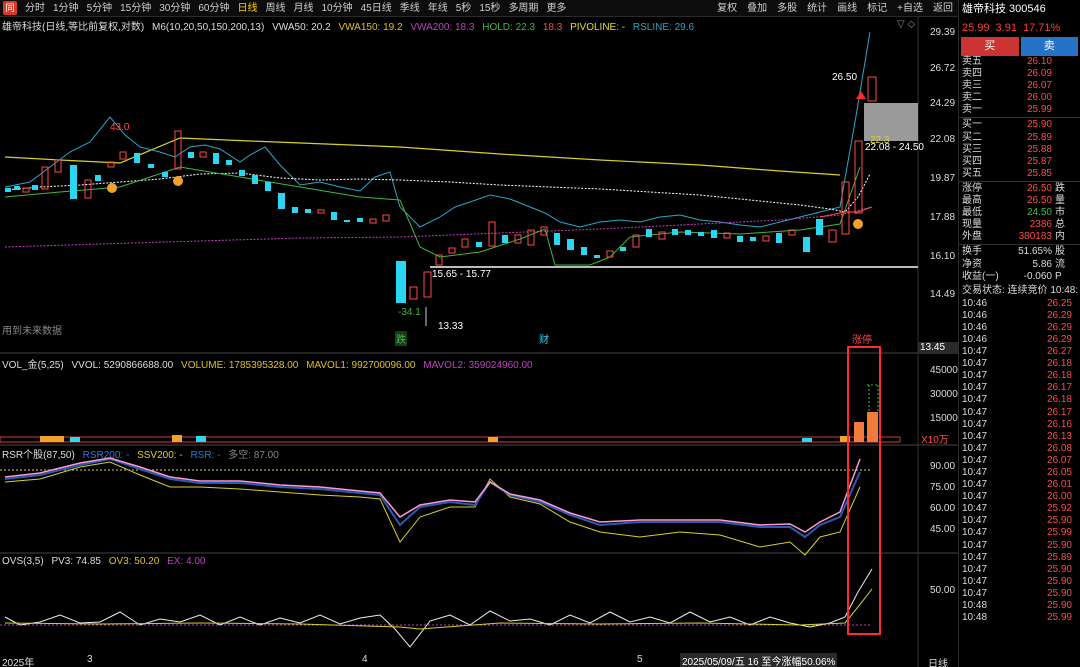 This screenshot has width=1080, height=667. What do you see at coordinates (213, 8) in the screenshot?
I see `period-tab: 60分钟` at bounding box center [213, 8].